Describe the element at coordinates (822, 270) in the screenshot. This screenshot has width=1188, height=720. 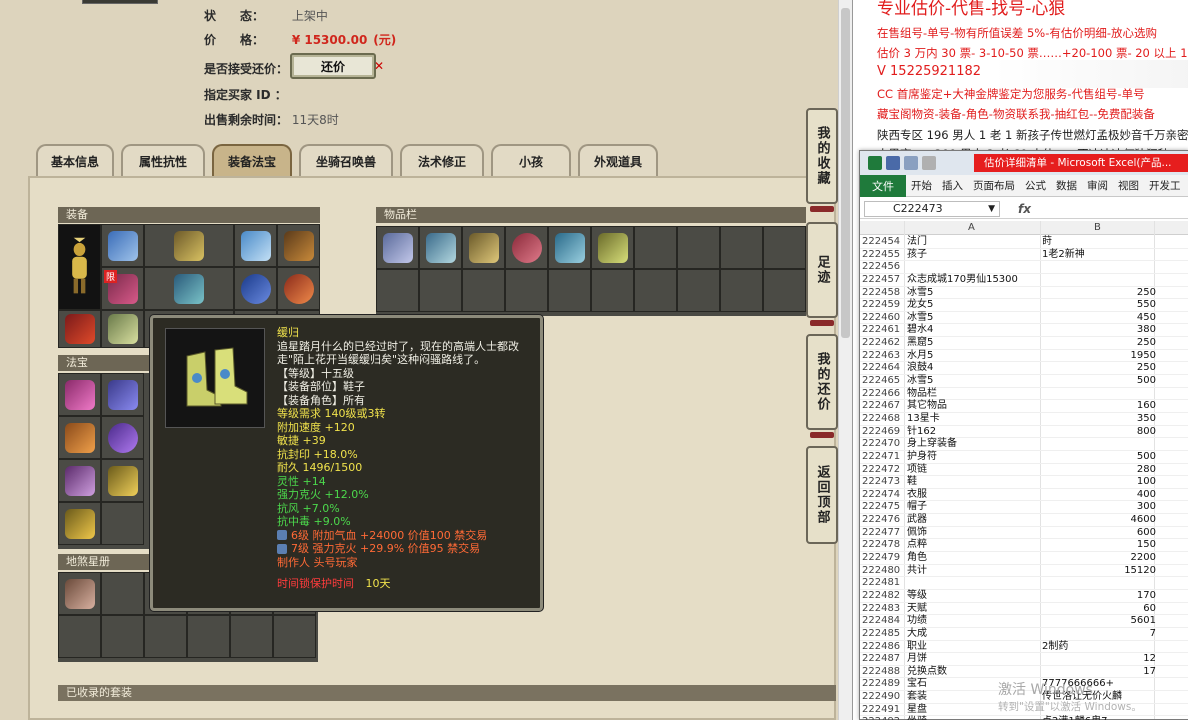
I see `footprint-button: 足迹` at that location.